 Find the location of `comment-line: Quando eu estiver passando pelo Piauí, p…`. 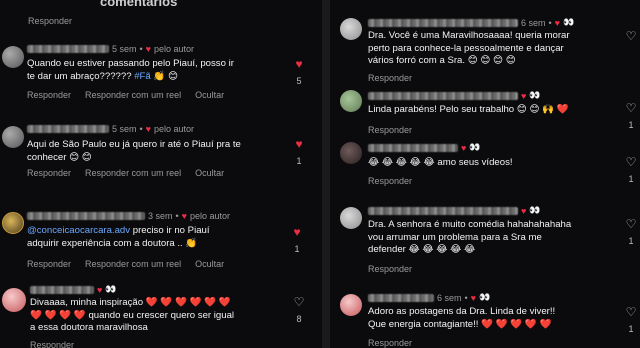

comment-line: Quando eu estiver passando pelo Piauí, p… is located at coordinates (130, 63).